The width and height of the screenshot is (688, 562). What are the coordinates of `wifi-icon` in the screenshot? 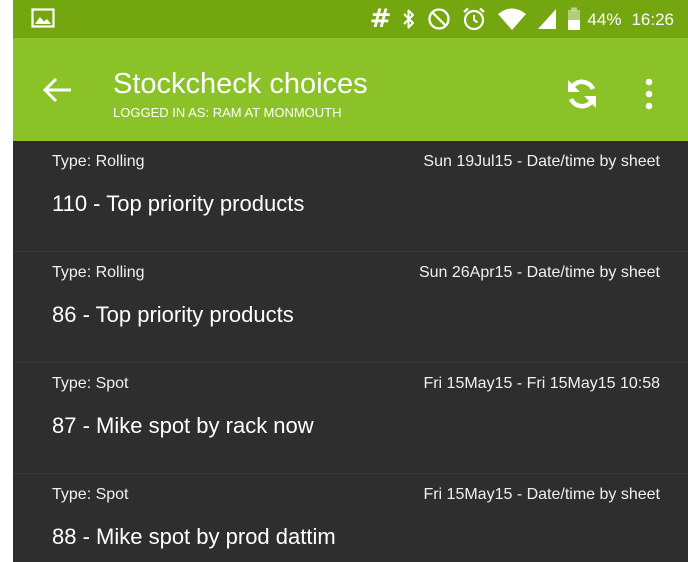 It's located at (512, 19).